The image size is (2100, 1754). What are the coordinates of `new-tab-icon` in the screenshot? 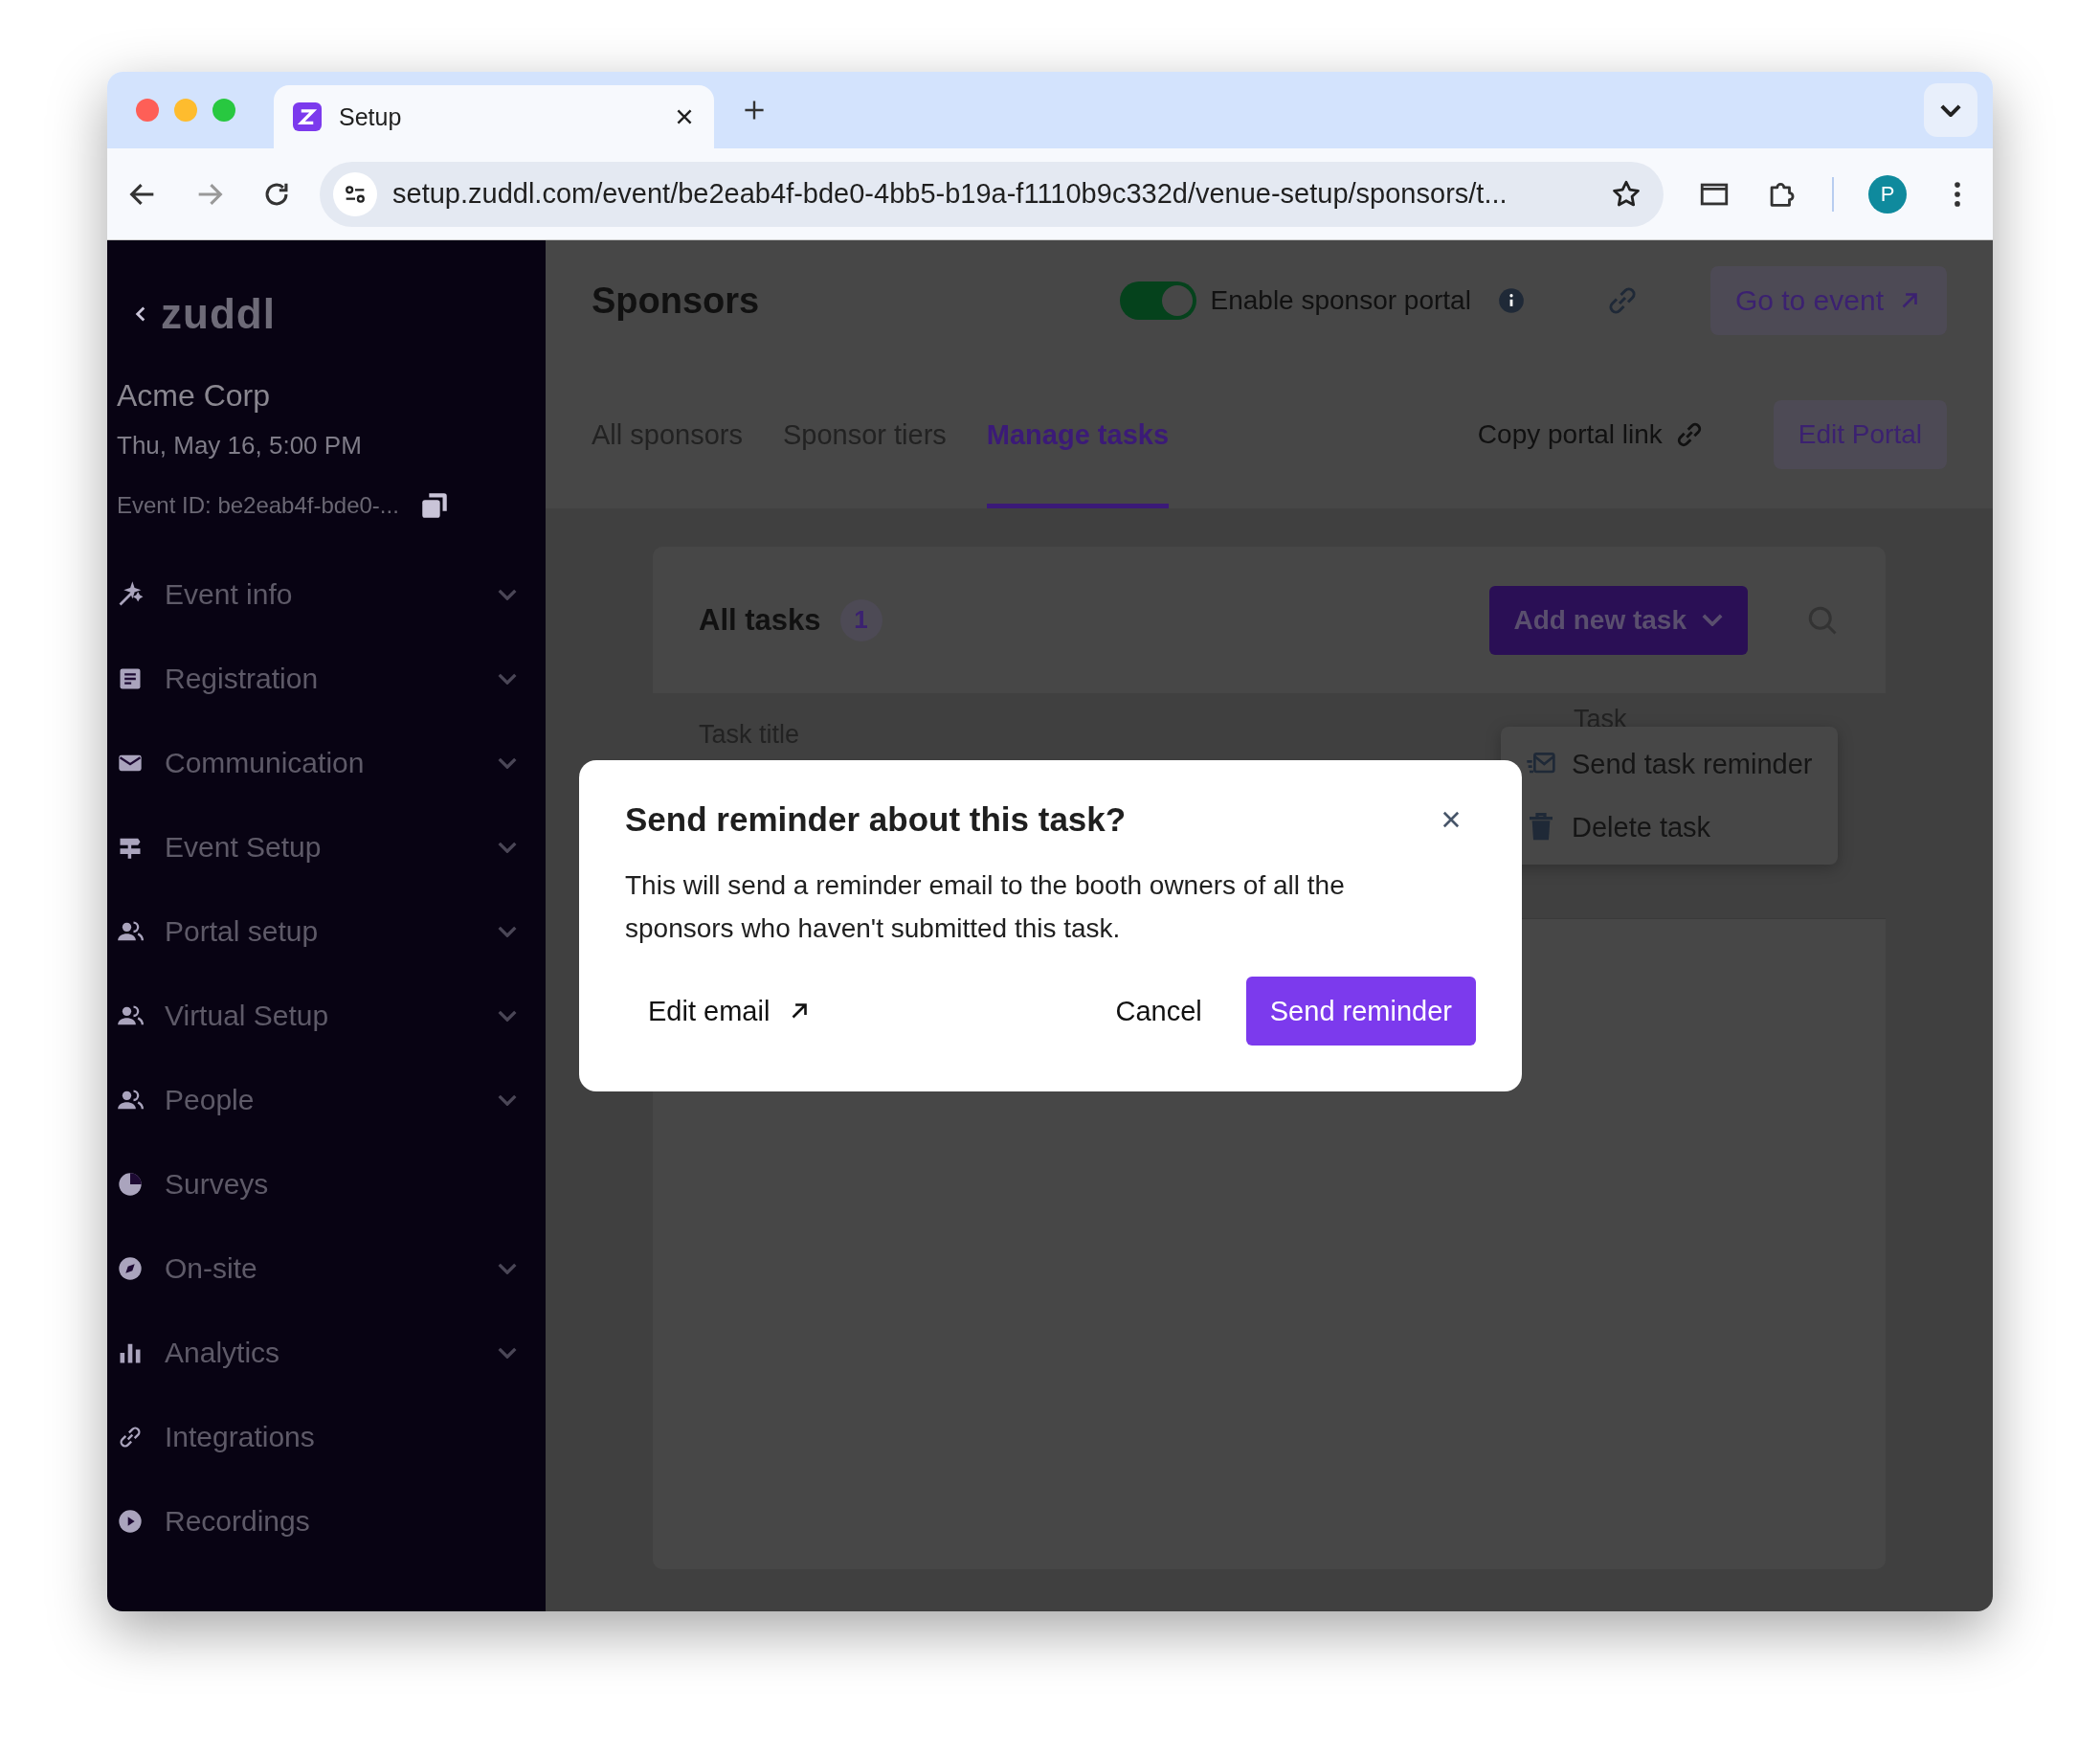 It's located at (754, 110).